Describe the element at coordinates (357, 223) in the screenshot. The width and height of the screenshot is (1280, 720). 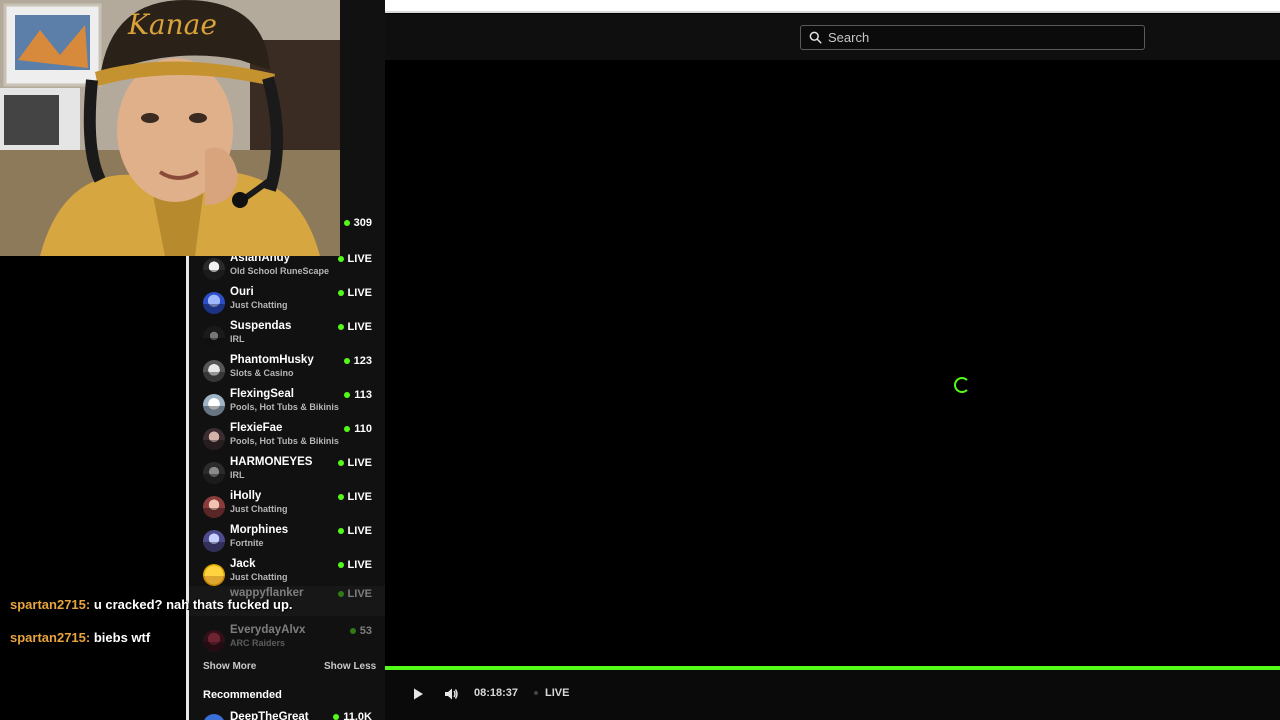
I see `viewer-count: 309` at that location.